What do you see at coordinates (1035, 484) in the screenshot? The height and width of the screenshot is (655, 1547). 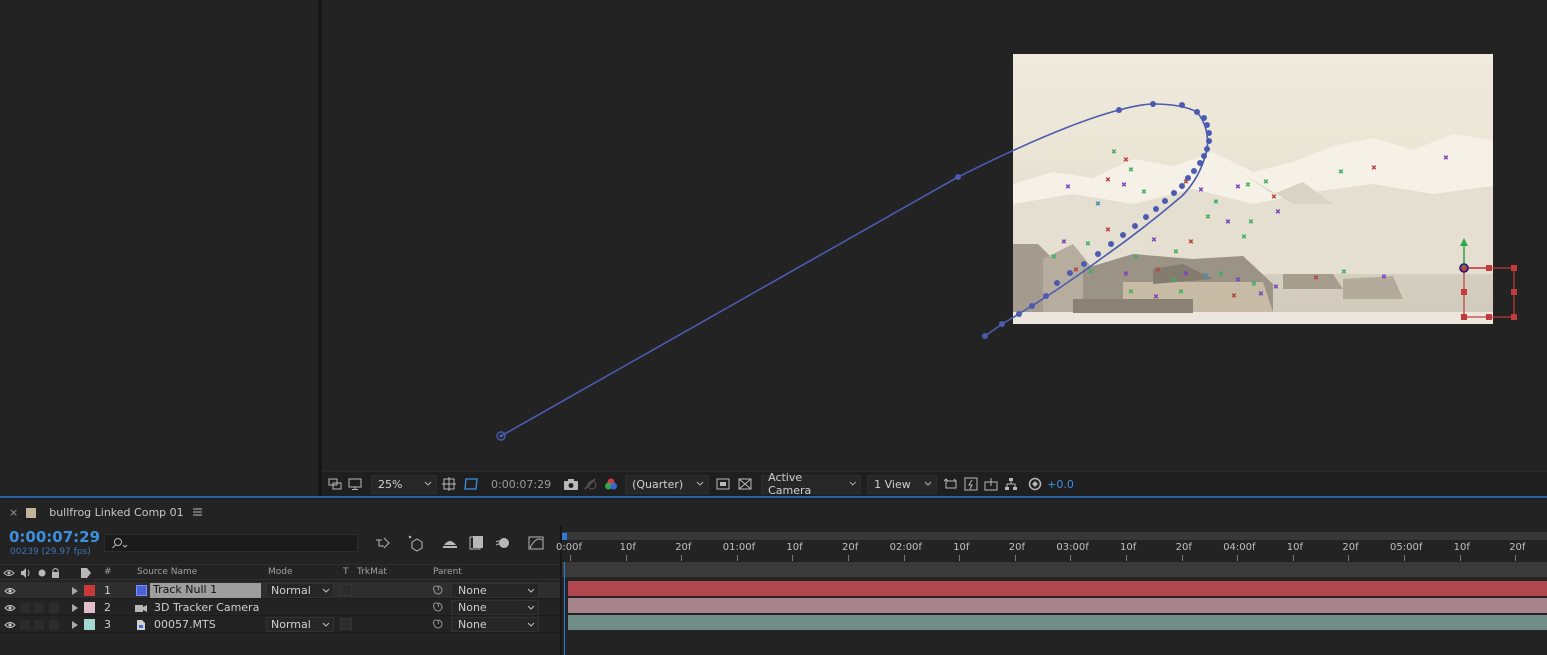 I see `reset-exposure-icon` at bounding box center [1035, 484].